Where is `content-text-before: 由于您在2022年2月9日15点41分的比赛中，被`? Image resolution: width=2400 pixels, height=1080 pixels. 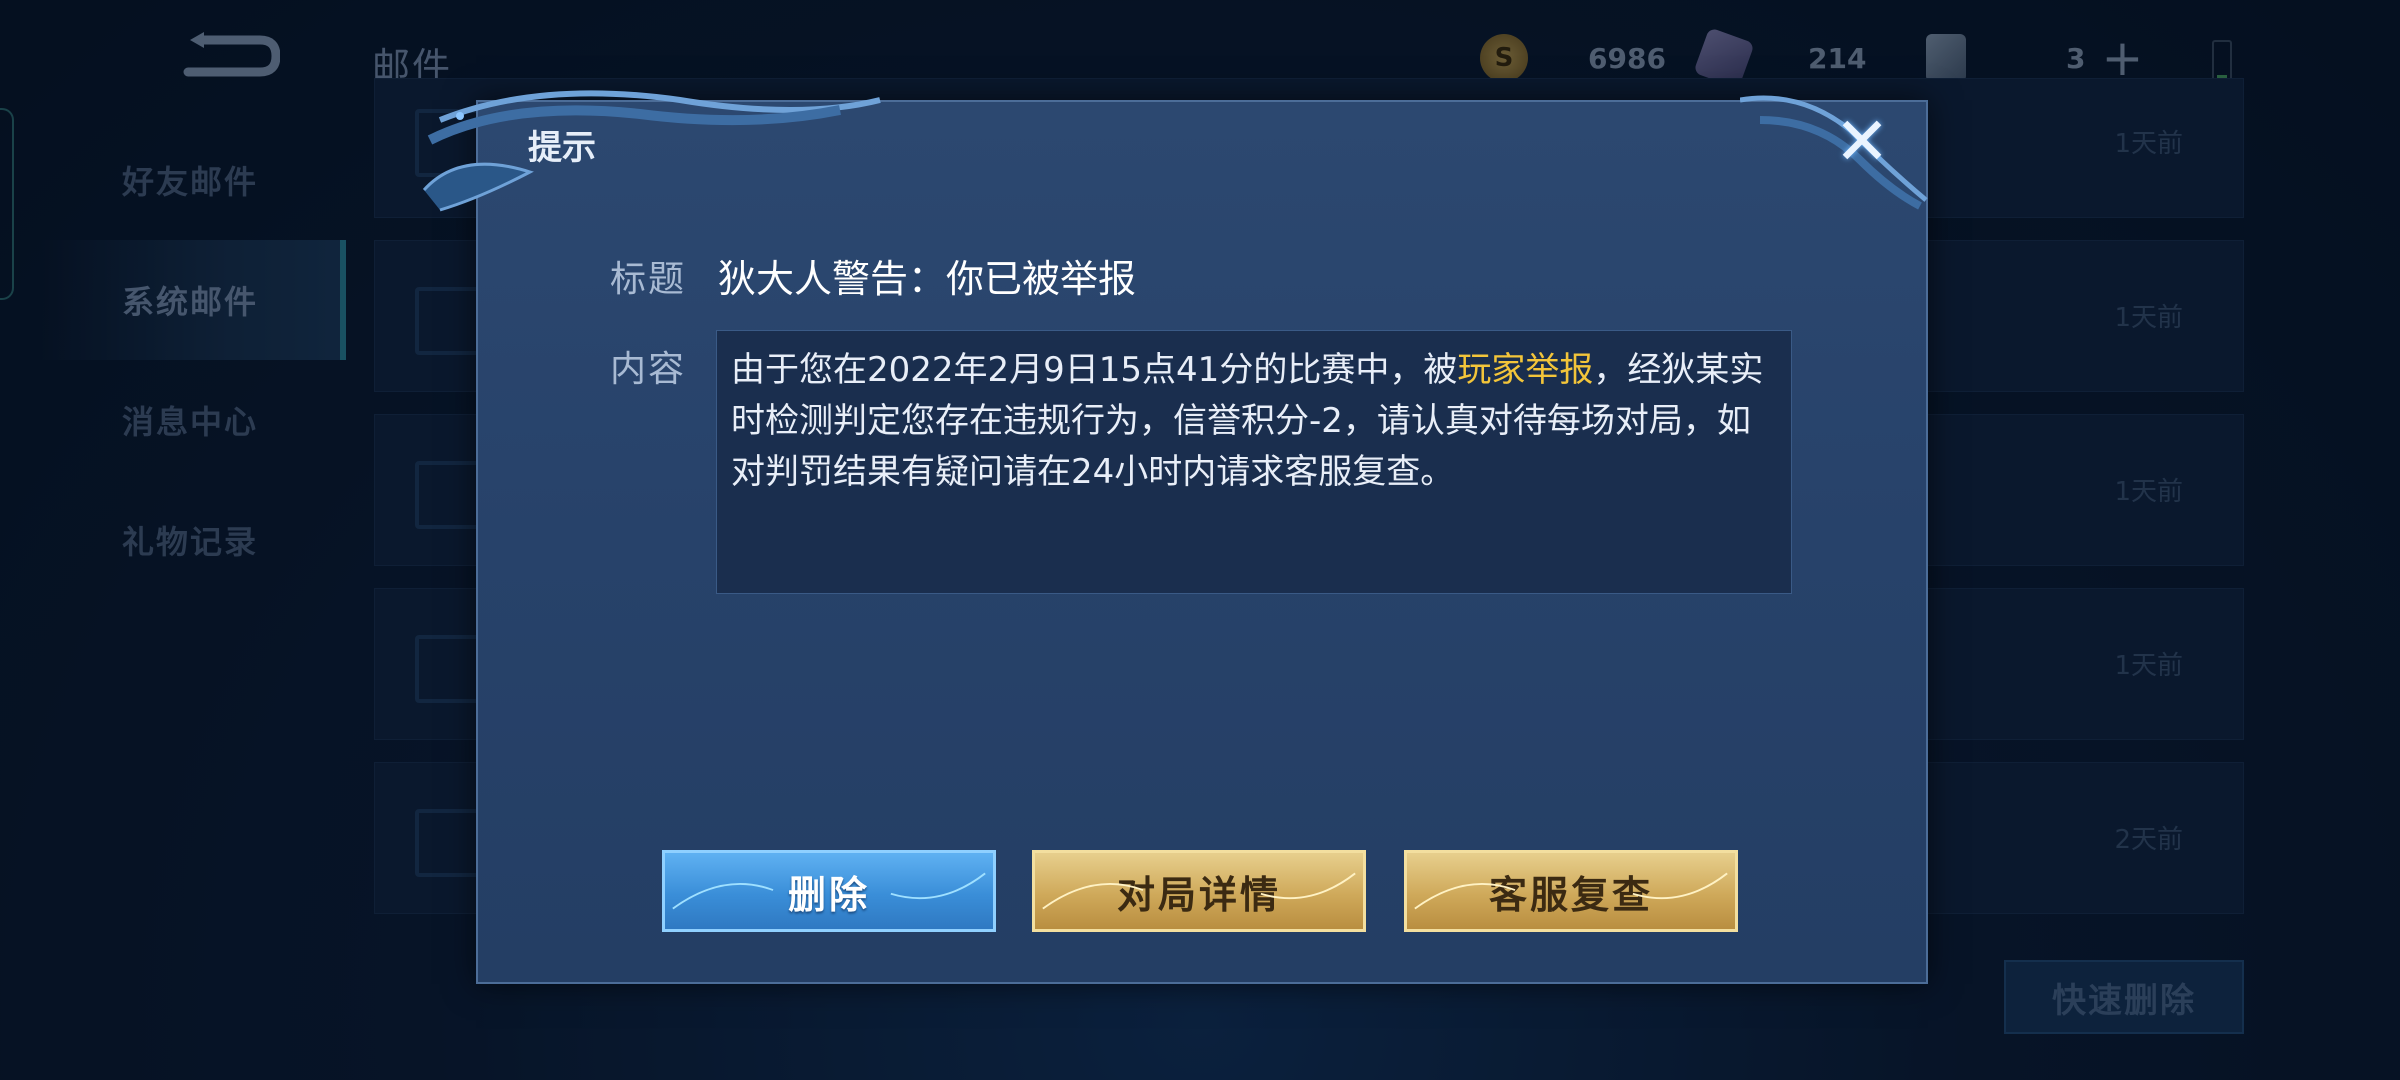 content-text-before: 由于您在2022年2月9日15点41分的比赛中，被 is located at coordinates (1094, 370).